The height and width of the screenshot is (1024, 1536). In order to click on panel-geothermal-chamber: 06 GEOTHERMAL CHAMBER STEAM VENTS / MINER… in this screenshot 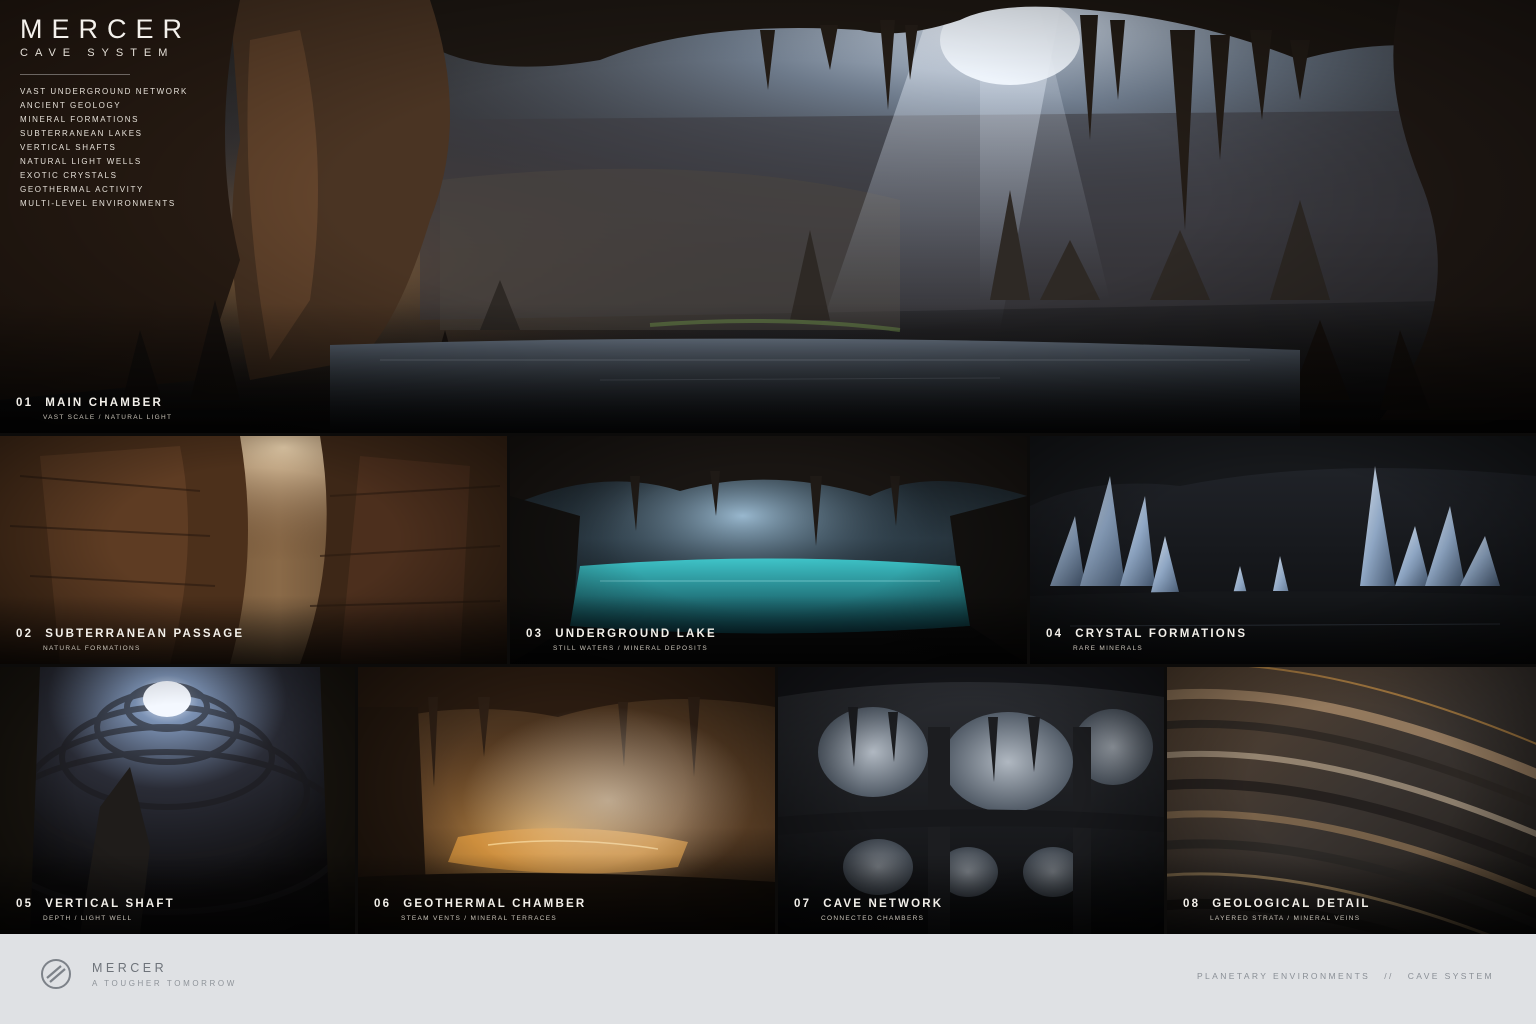, I will do `click(566, 800)`.